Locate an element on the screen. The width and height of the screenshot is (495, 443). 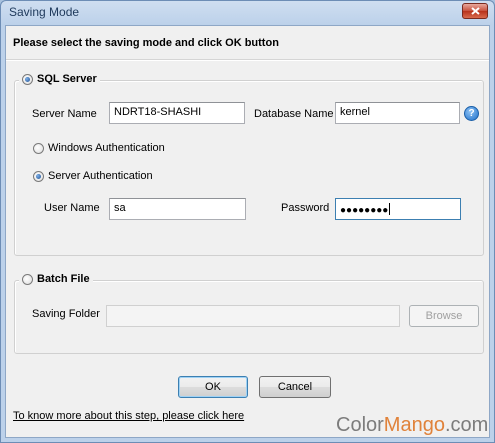
batch-file-radio is located at coordinates (27, 279).